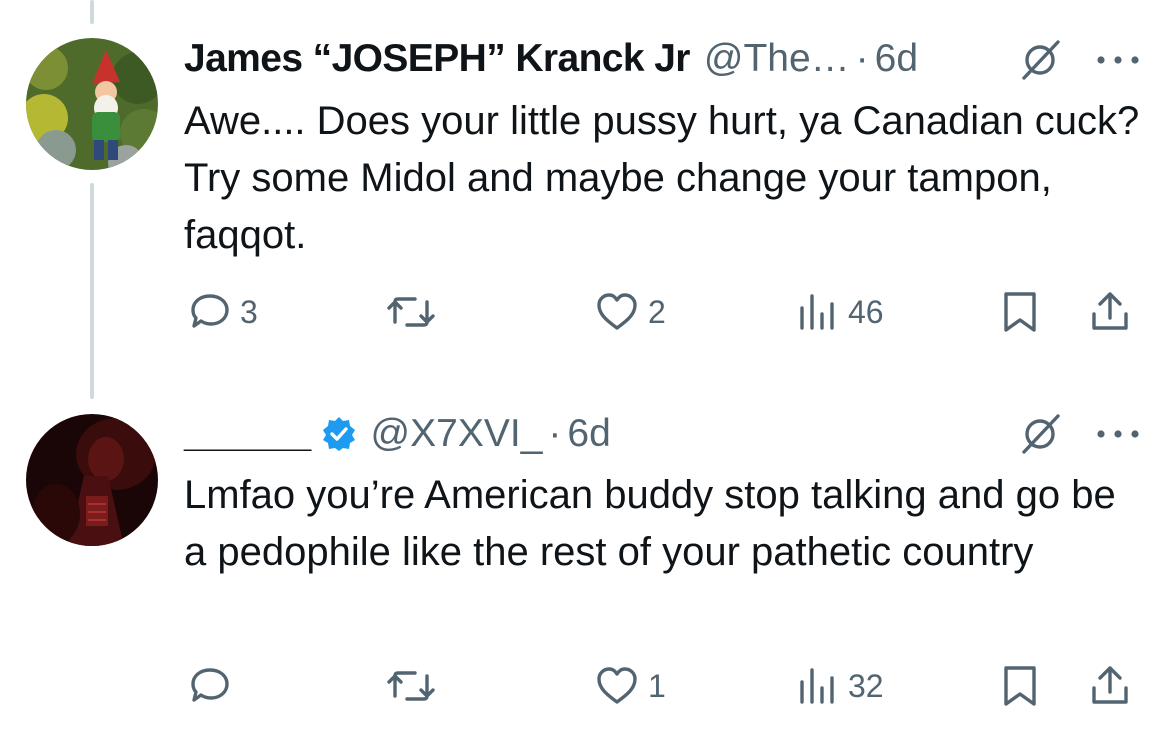 This screenshot has width=1170, height=752. I want to click on tweet-actions: 3 2 46, so click(585, 312).